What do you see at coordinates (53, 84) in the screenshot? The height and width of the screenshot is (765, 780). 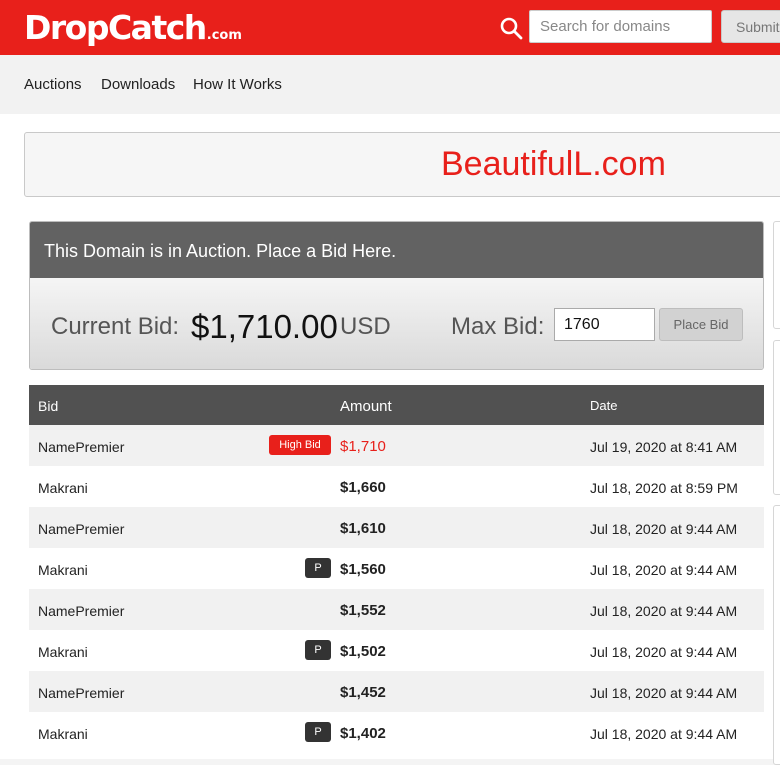 I see `nav-auctions-link: Auctions` at bounding box center [53, 84].